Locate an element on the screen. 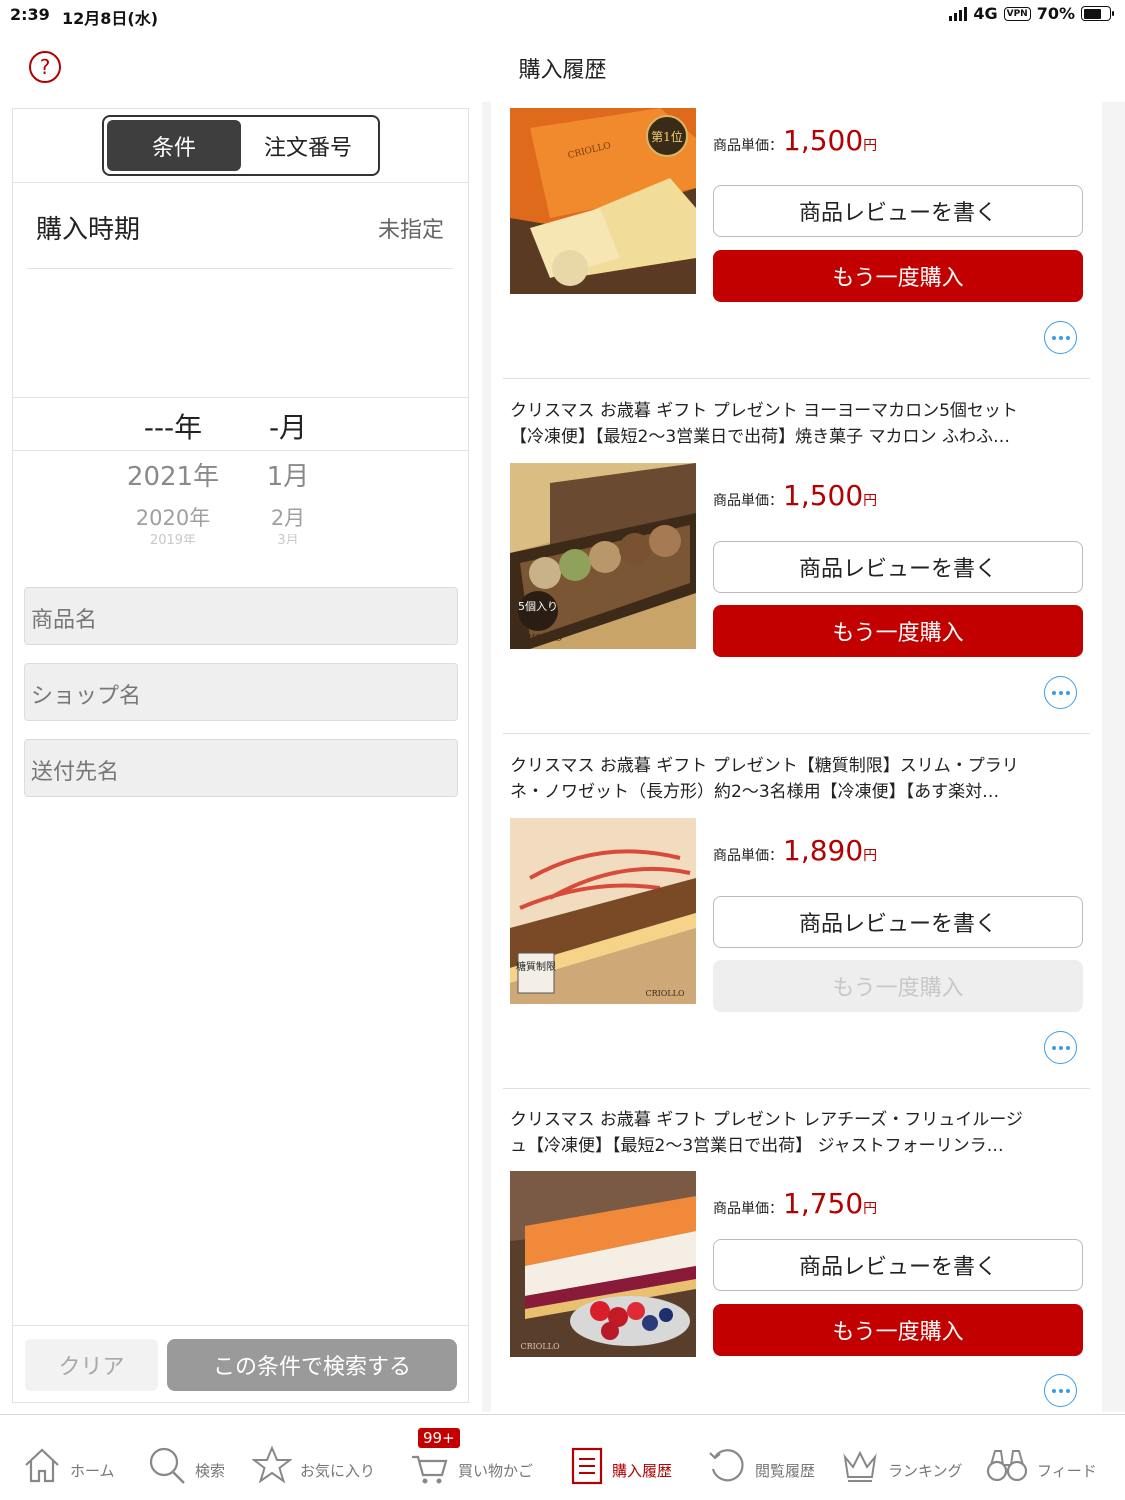 This screenshot has height=1500, width=1125. crown-icon is located at coordinates (860, 1466).